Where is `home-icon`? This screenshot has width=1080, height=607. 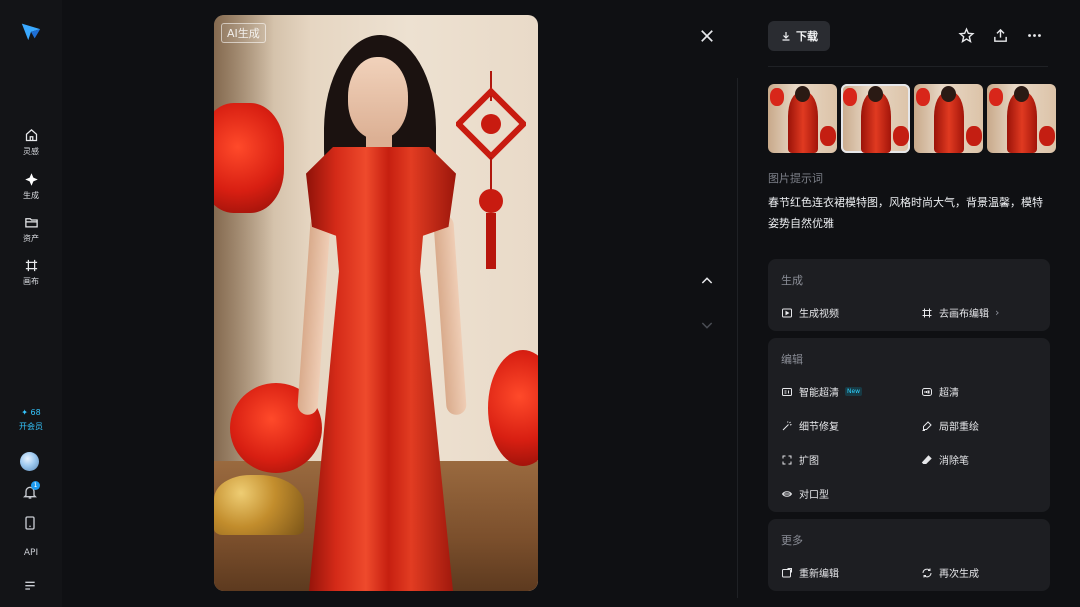 home-icon is located at coordinates (31, 135).